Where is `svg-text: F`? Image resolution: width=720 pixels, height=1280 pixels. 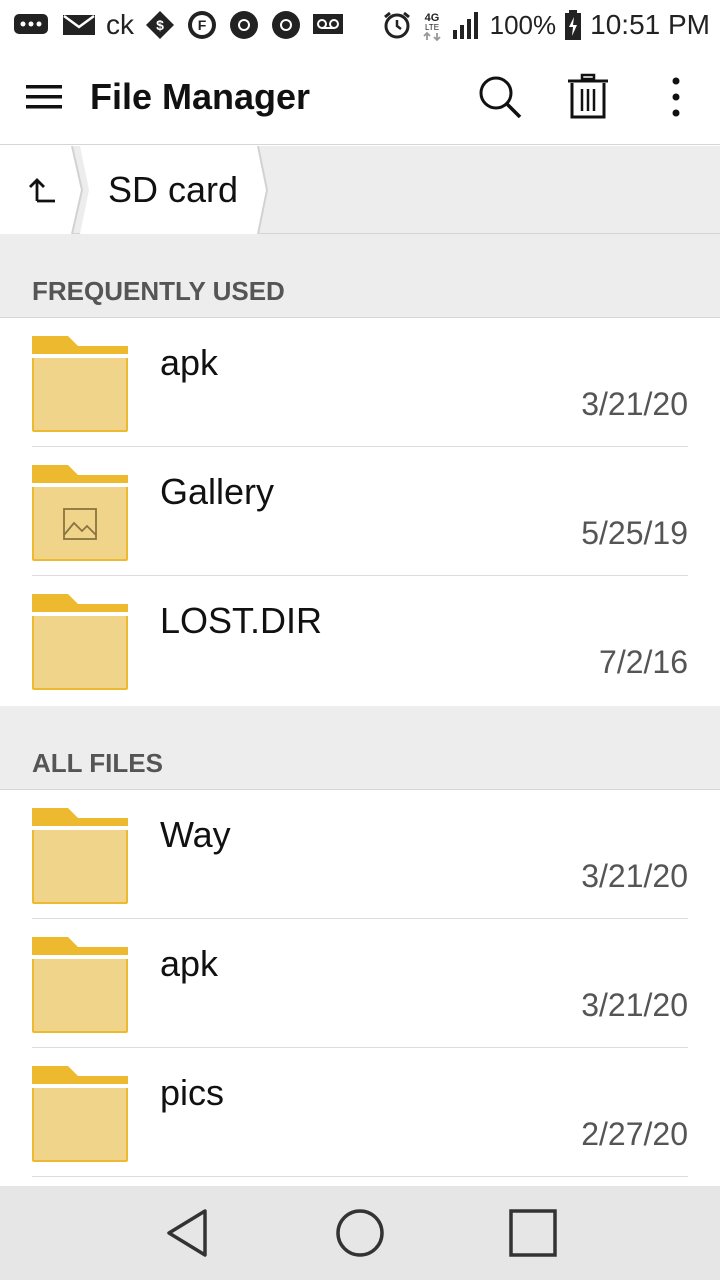
svg-text: F is located at coordinates (202, 25).